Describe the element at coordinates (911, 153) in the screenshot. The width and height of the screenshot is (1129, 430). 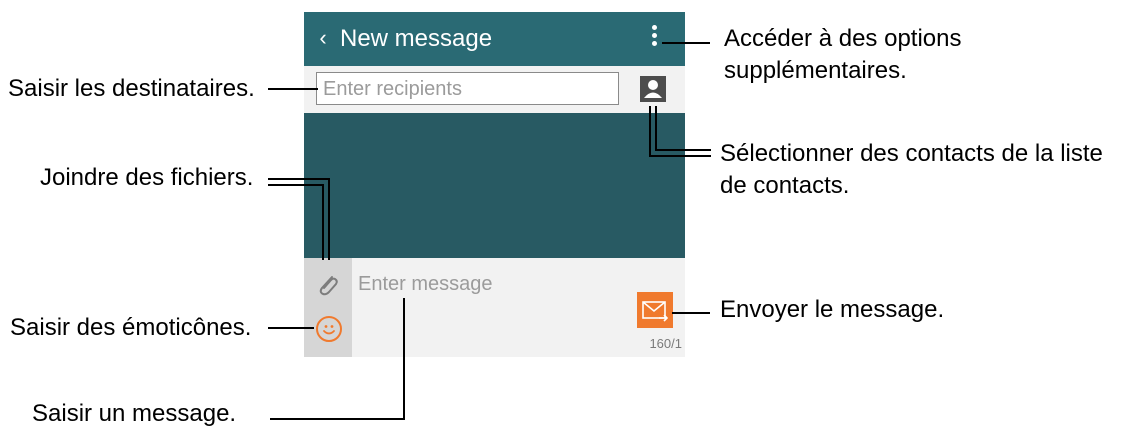
I see `callout-contacts-line1: Sélectionner des contacts de la liste` at that location.